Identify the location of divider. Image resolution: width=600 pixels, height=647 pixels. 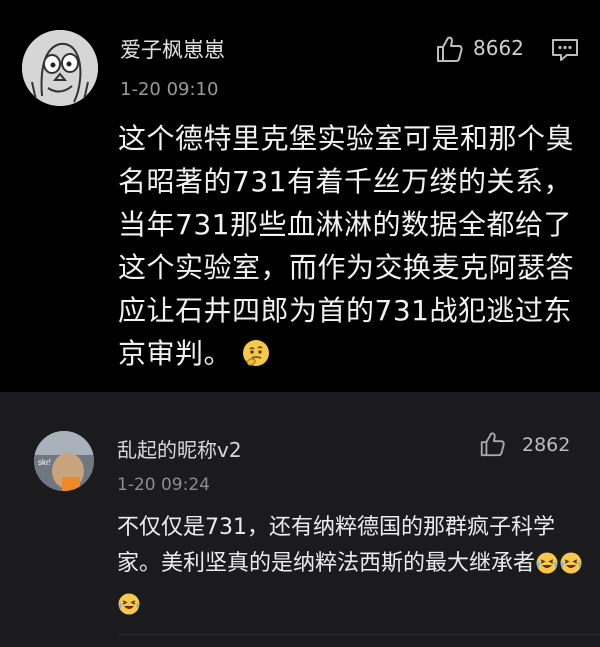
(358, 634).